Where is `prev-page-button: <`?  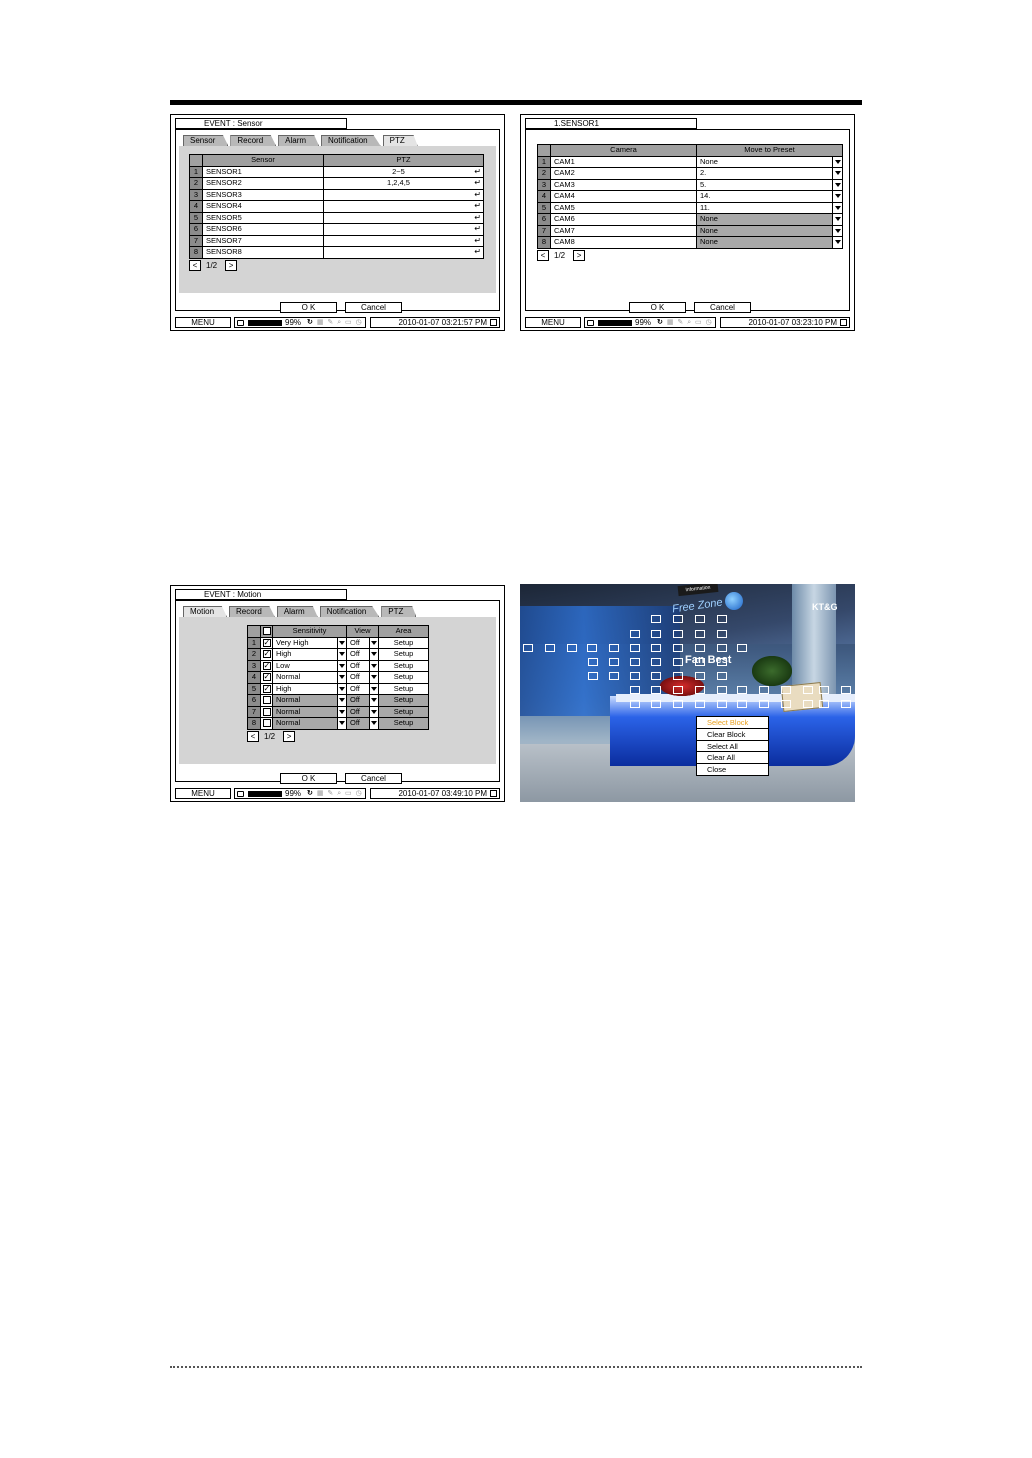 prev-page-button: < is located at coordinates (195, 265).